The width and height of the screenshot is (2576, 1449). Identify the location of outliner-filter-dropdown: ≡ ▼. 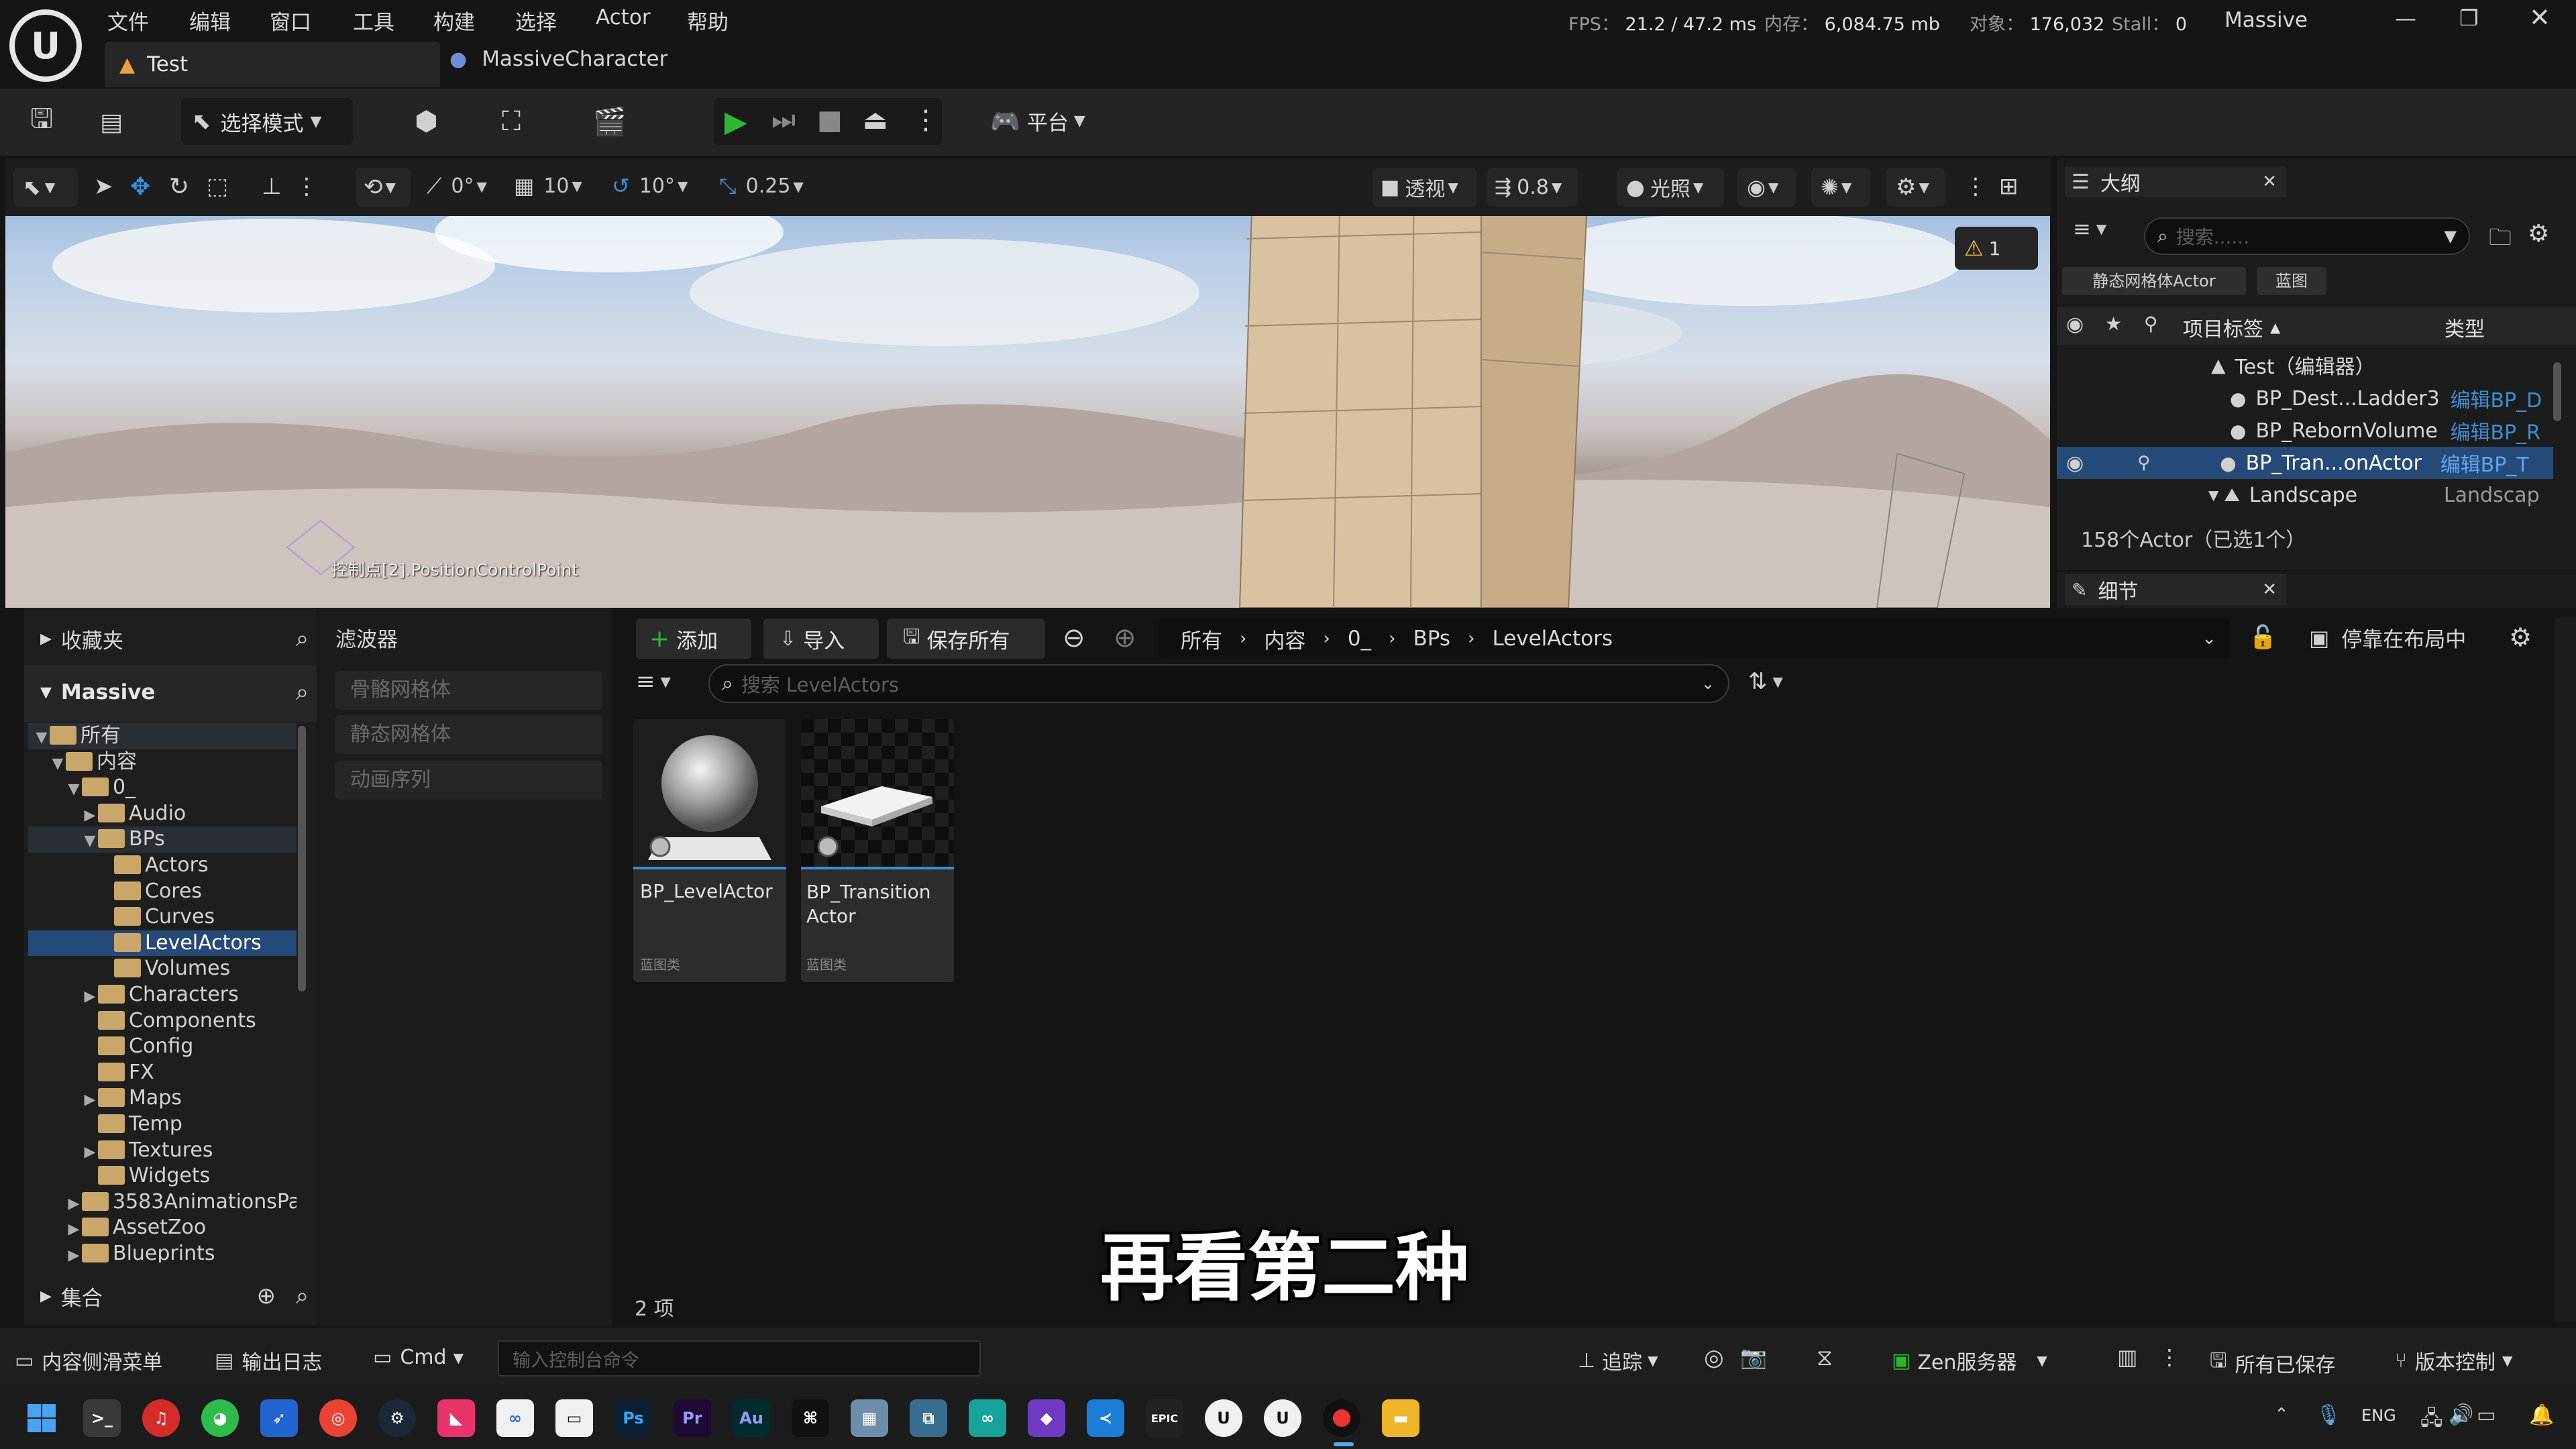
(2089, 228).